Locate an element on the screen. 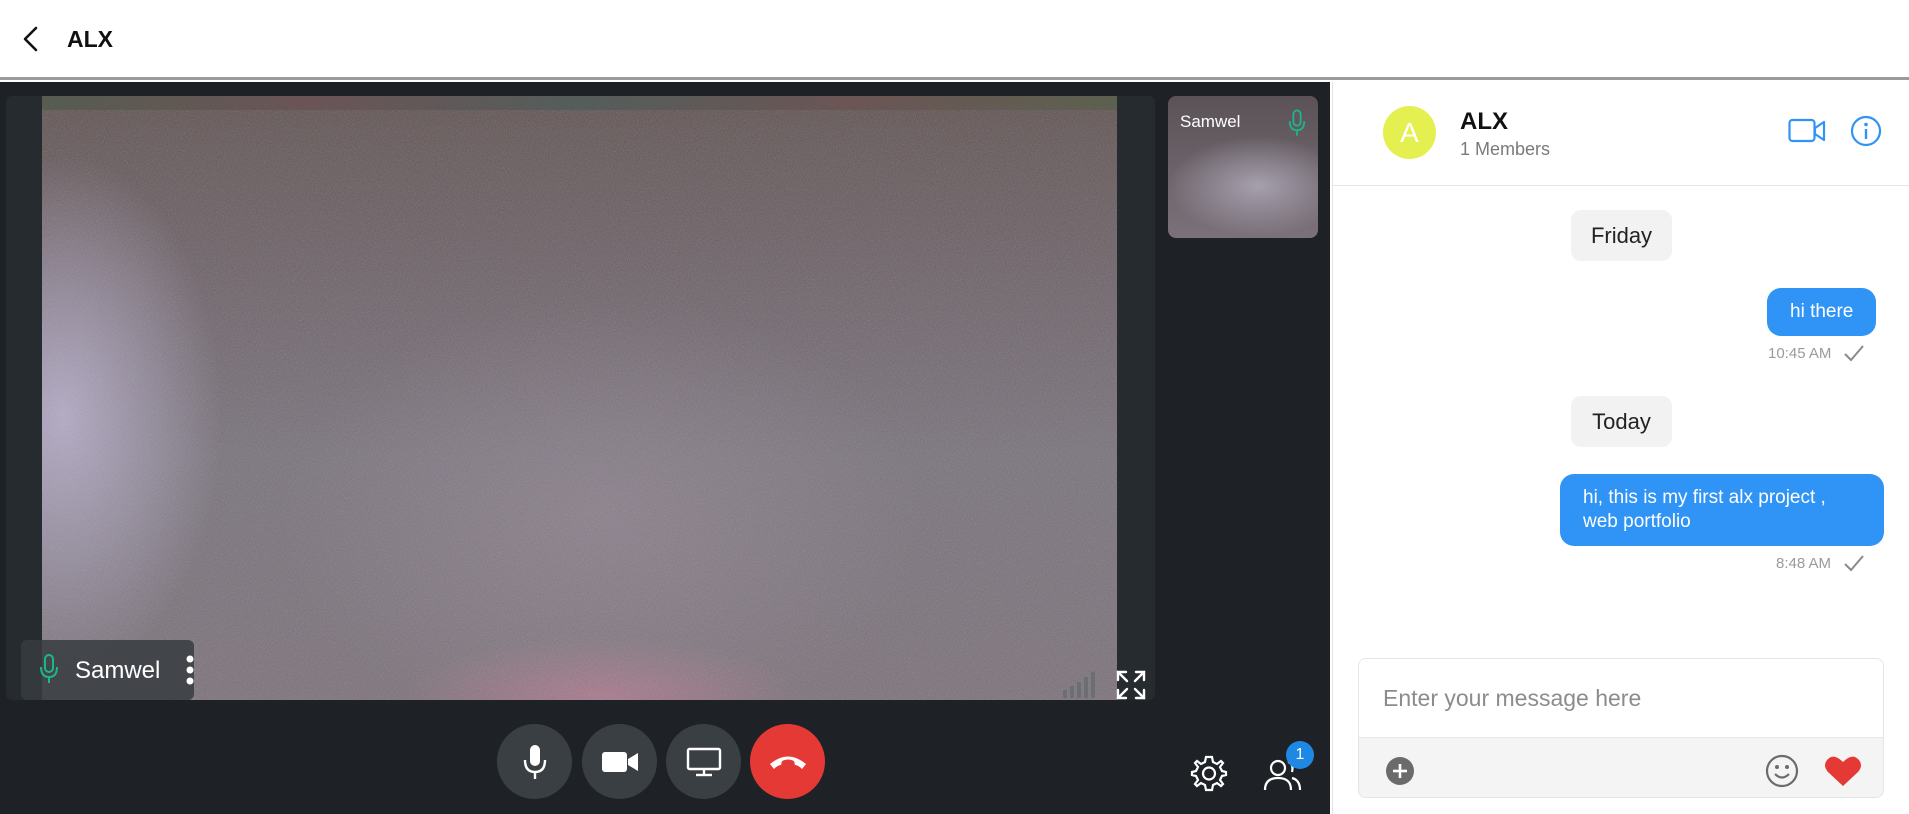 The width and height of the screenshot is (1909, 814). top-bar: ALX is located at coordinates (954, 40).